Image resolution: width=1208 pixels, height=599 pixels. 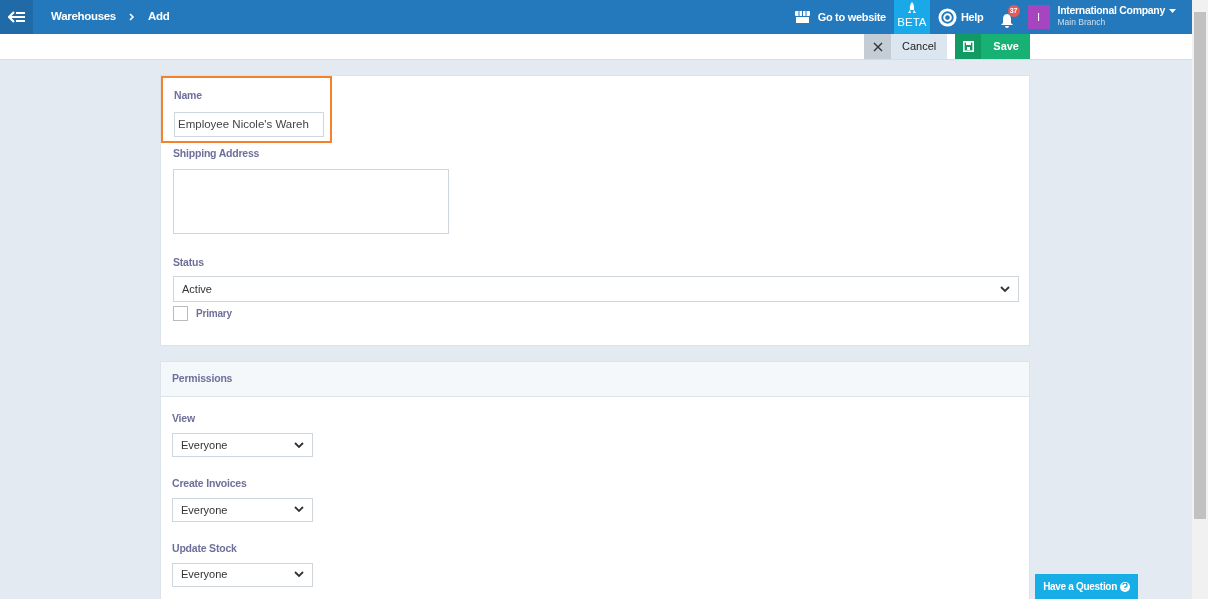 I want to click on menu-button, so click(x=16, y=17).